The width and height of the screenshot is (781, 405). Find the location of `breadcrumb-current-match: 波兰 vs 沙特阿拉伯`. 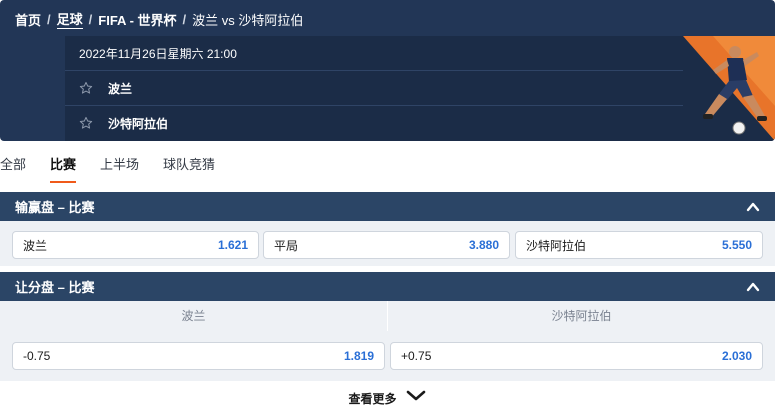

breadcrumb-current-match: 波兰 vs 沙特阿拉伯 is located at coordinates (248, 20).